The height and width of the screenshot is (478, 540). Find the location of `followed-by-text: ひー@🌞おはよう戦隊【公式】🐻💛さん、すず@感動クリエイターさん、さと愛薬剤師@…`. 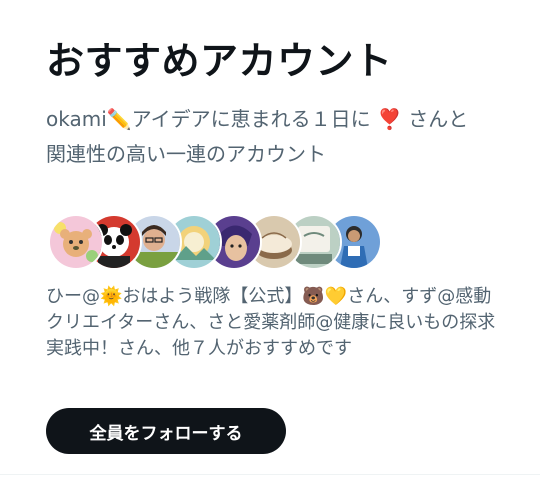

followed-by-text: ひー@🌞おはよう戦隊【公式】🐻💛さん、すず@感動クリエイターさん、さと愛薬剤師@… is located at coordinates (271, 322).